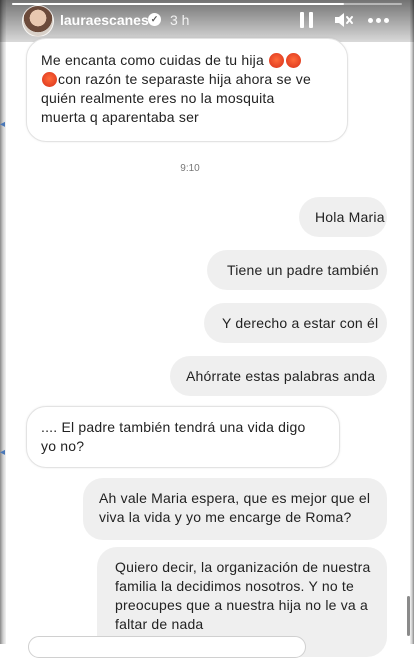 The image size is (414, 658). I want to click on message-line: Me encanta como cuidas de tu hija, so click(187, 60).